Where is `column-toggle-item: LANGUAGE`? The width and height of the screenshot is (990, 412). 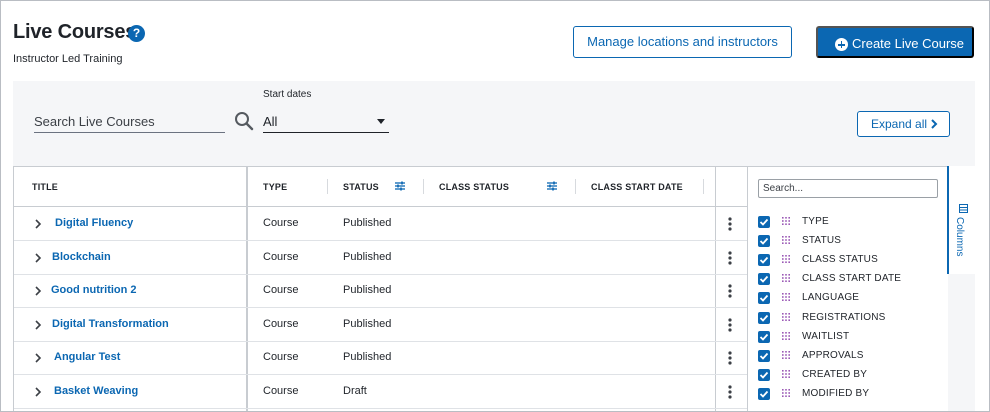
column-toggle-item: LANGUAGE is located at coordinates (848, 299).